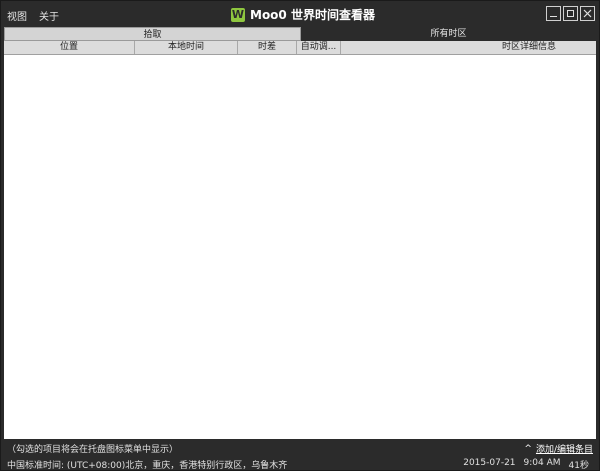 The height and width of the screenshot is (471, 600). I want to click on window-title: W Moo0 世界时间查看器, so click(303, 14).